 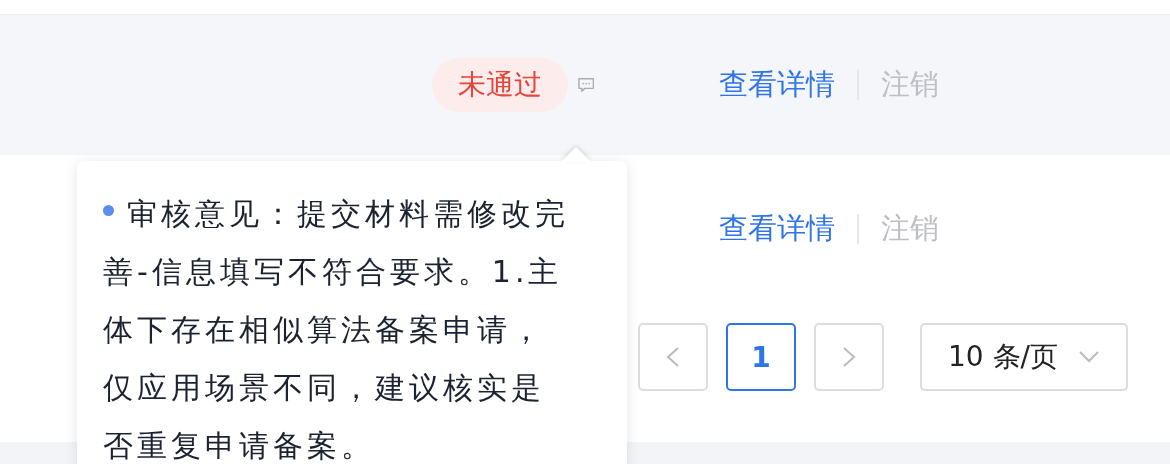 What do you see at coordinates (1024, 357) in the screenshot?
I see `page-size-select: 10 条/页` at bounding box center [1024, 357].